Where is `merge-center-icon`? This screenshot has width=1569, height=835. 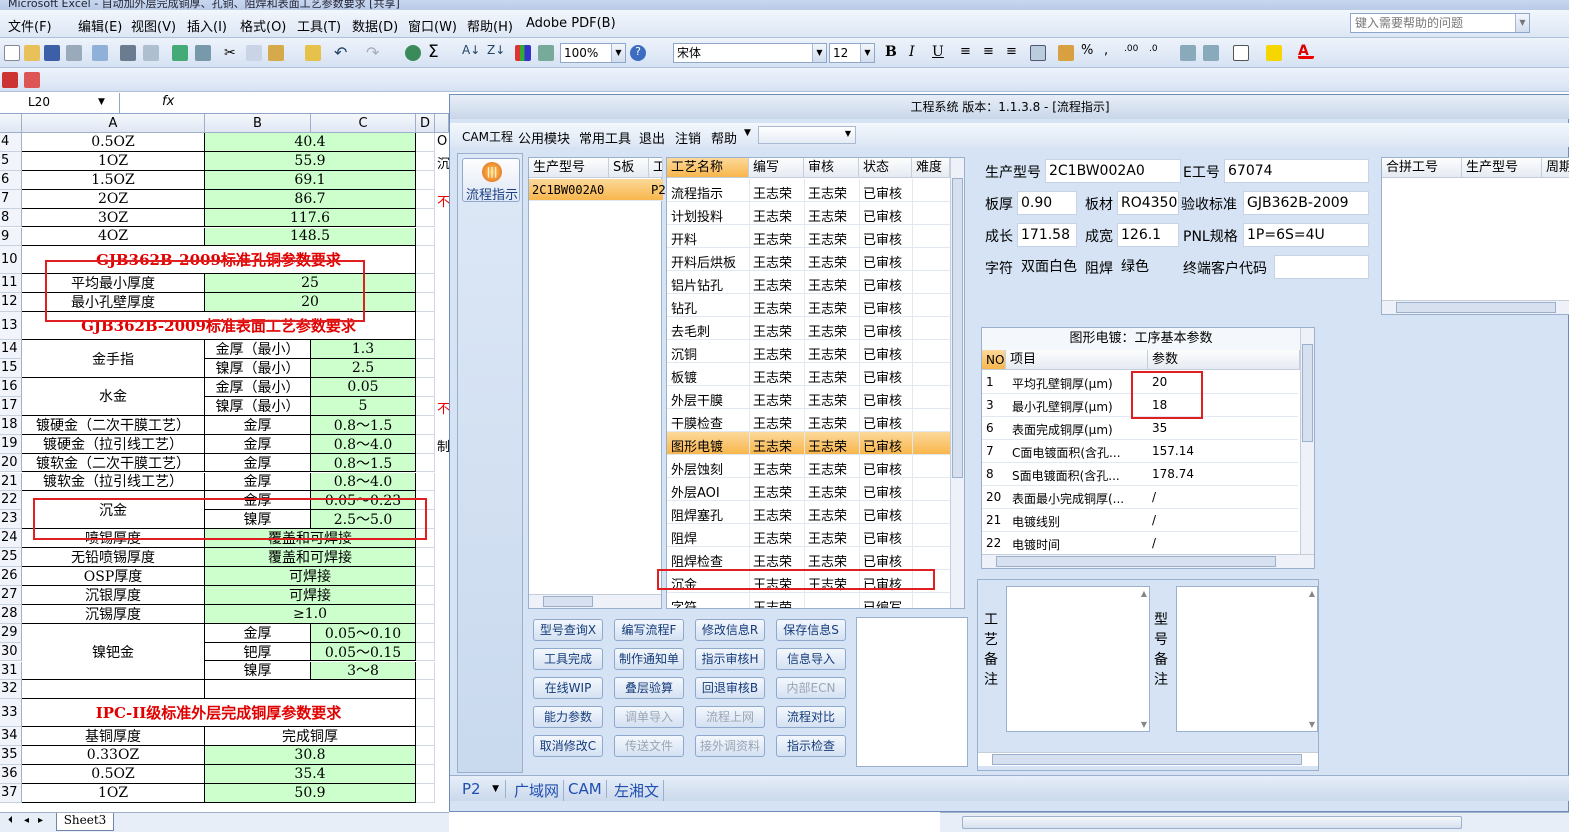
merge-center-icon is located at coordinates (1038, 53).